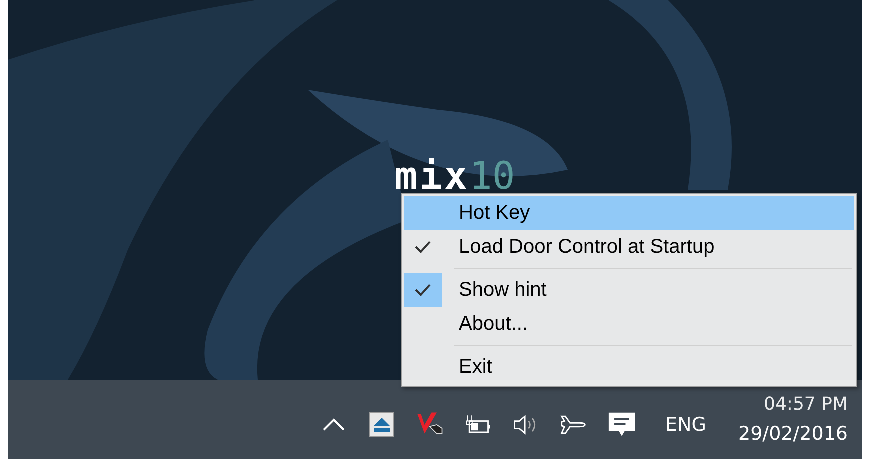  Describe the element at coordinates (686, 425) in the screenshot. I see `language-indicator: ENG` at that location.